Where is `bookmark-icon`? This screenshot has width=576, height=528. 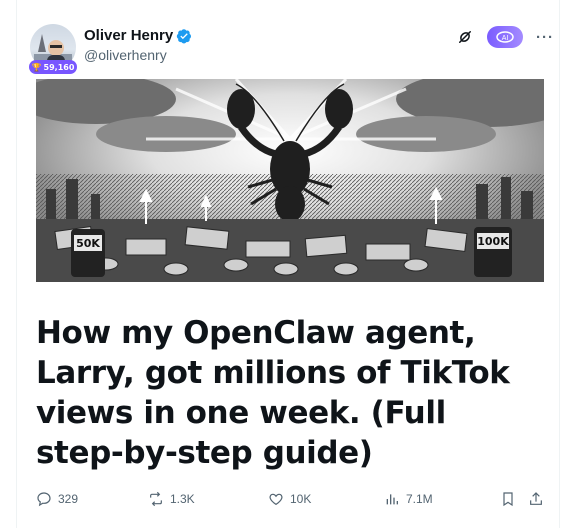
bookmark-icon is located at coordinates (508, 499).